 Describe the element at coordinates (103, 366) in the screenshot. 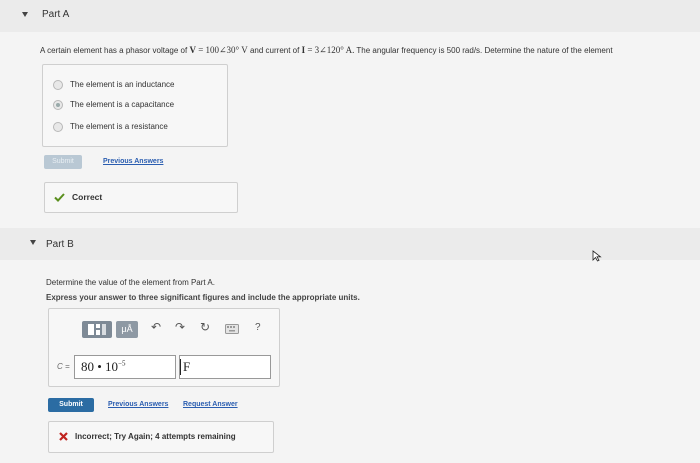

I see `value-text: 80 • 10−5` at that location.